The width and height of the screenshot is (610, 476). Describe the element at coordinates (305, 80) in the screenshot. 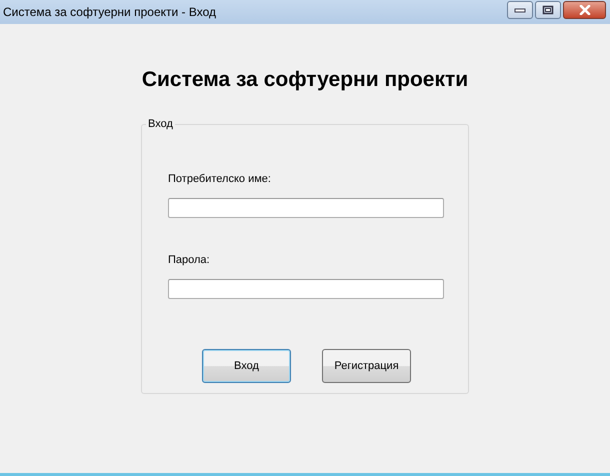

I see `heading: Система за софтуерни проекти` at that location.